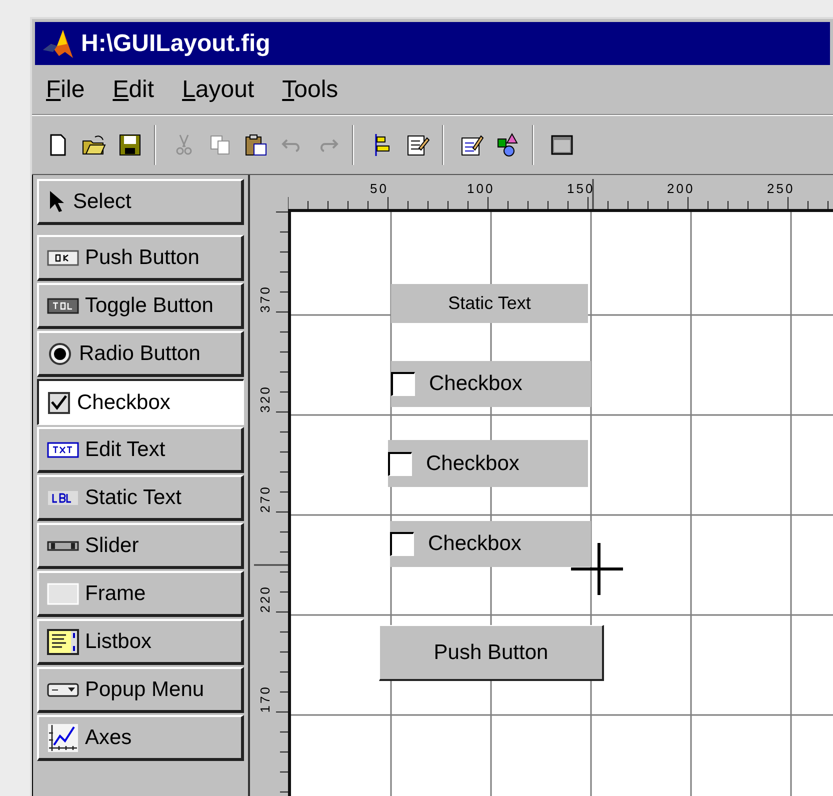 This screenshot has height=796, width=833. I want to click on ruler-label: 320, so click(265, 399).